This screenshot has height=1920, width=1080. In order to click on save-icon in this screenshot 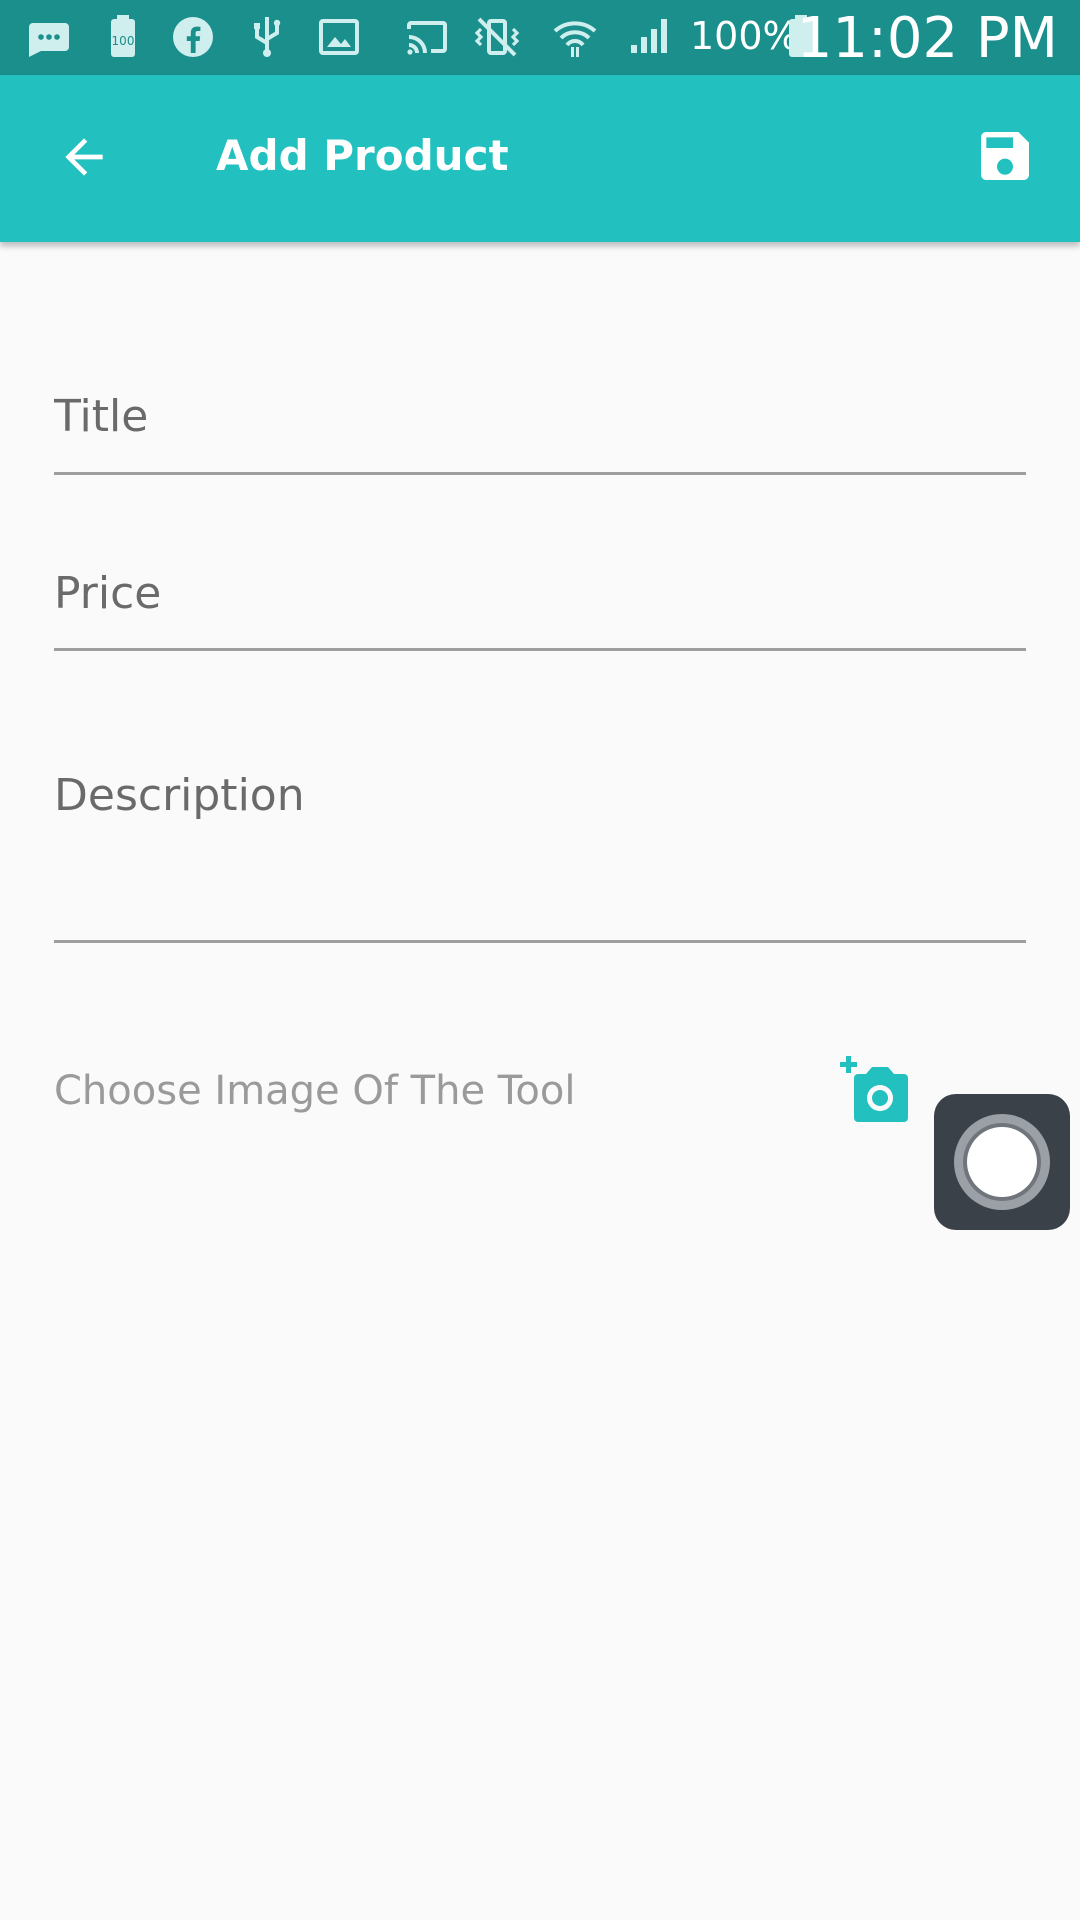, I will do `click(1005, 158)`.